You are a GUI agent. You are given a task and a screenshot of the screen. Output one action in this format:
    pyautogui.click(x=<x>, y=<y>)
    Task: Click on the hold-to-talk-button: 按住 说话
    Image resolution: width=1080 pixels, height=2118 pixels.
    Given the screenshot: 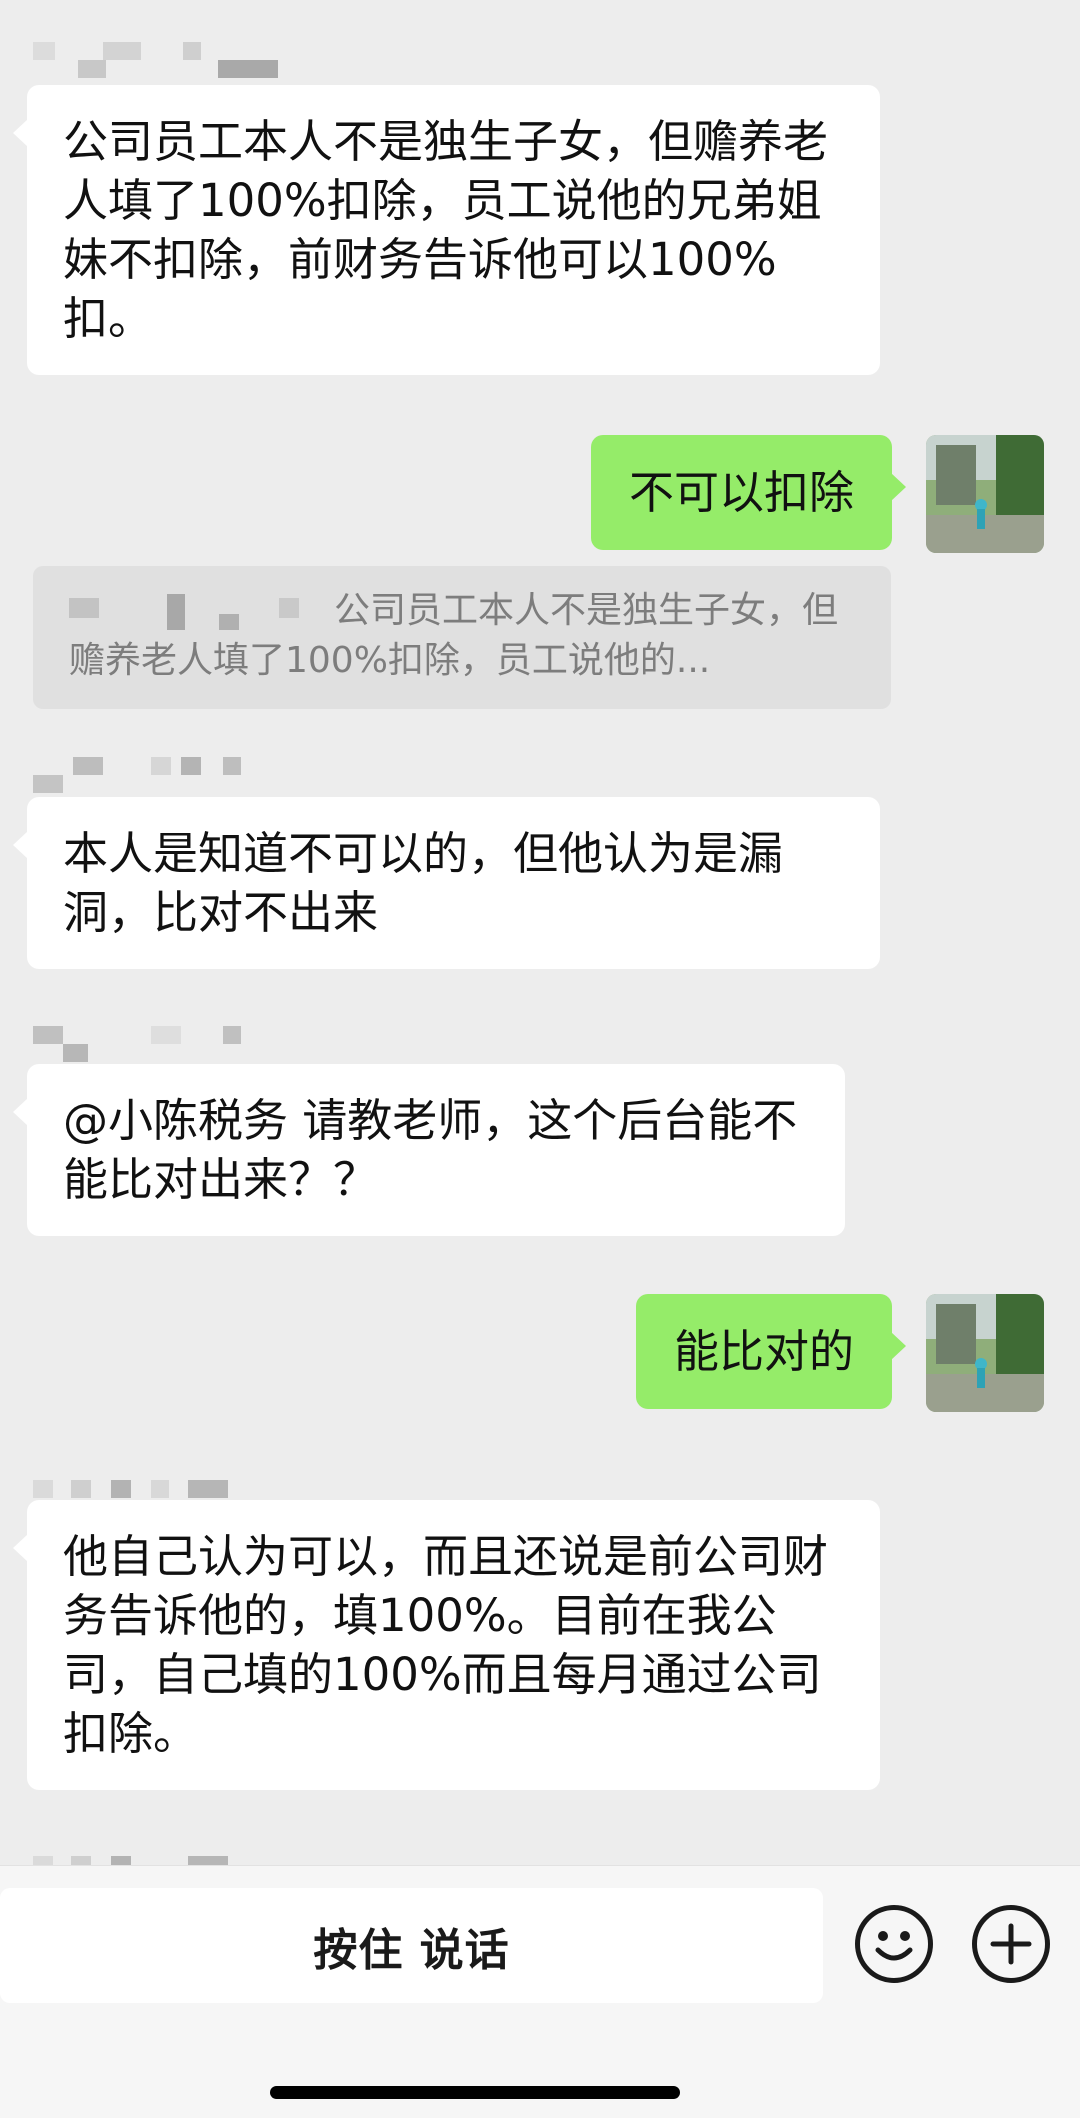 What is the action you would take?
    pyautogui.click(x=411, y=1945)
    